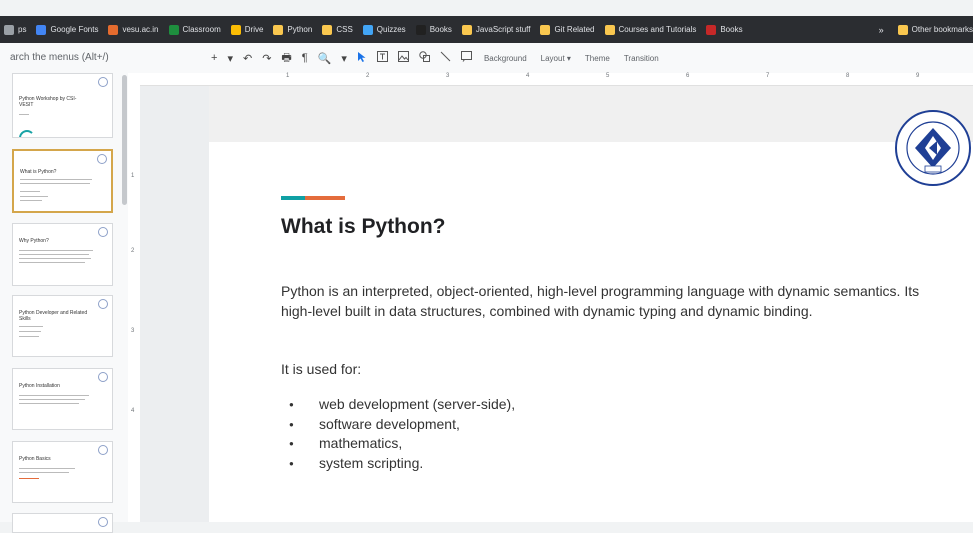 The height and width of the screenshot is (533, 973). Describe the element at coordinates (363, 227) in the screenshot. I see `slide-title: What is Python?` at that location.